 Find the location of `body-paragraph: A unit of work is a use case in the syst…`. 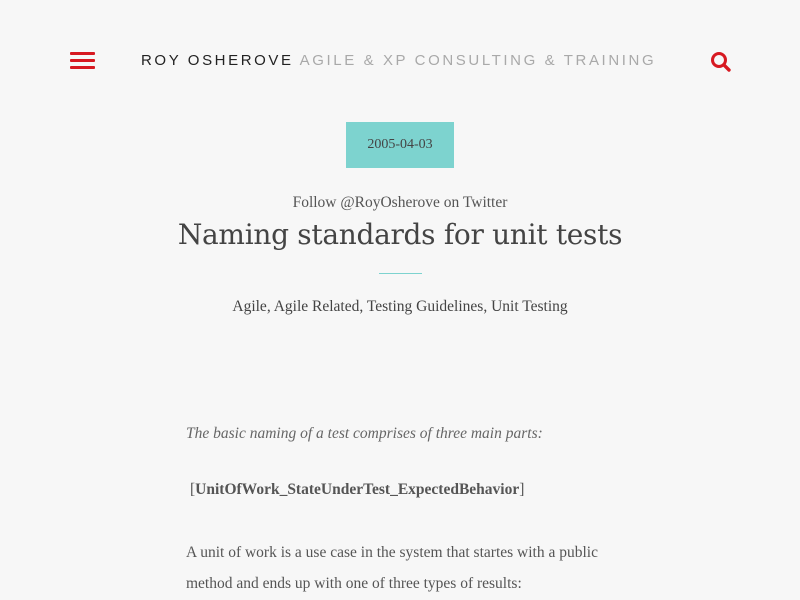

body-paragraph: A unit of work is a use case in the syst… is located at coordinates (392, 568).